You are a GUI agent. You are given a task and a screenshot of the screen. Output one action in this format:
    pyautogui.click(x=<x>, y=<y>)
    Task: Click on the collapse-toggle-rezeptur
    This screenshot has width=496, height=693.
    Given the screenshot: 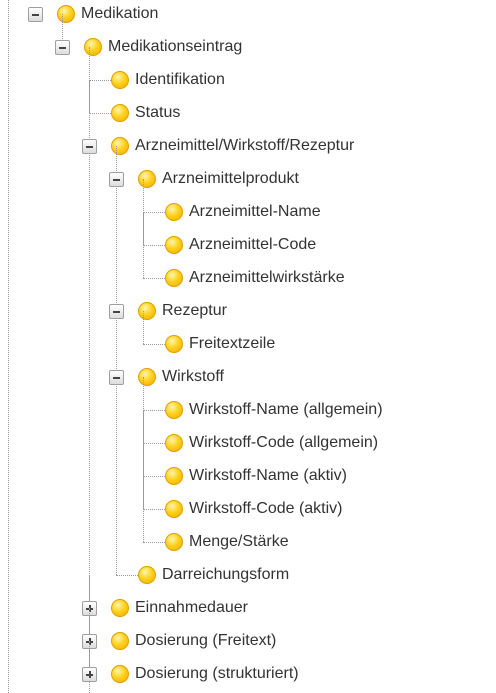 What is the action you would take?
    pyautogui.click(x=116, y=311)
    